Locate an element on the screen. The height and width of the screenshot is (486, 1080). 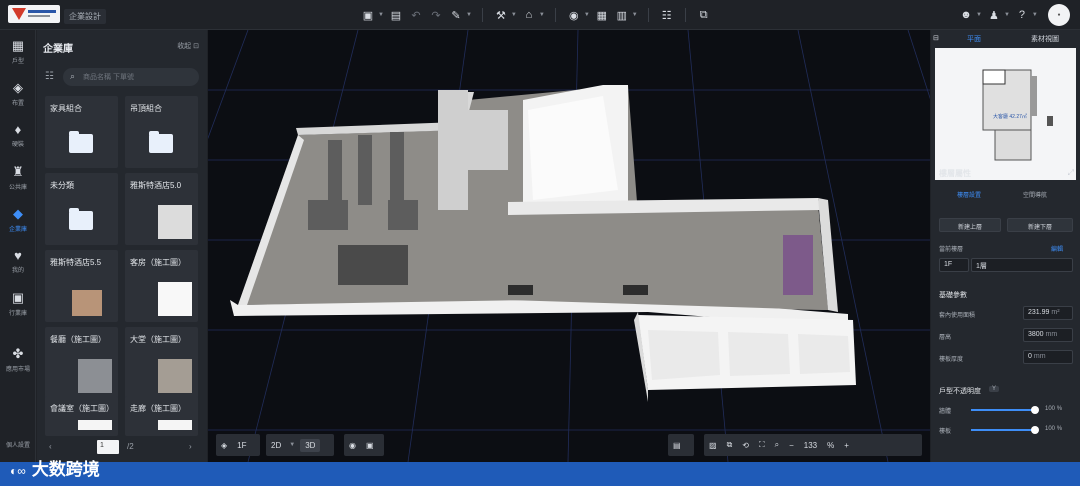
right-tabs: ⊟ 平面 素材視圖 is located at coordinates (1005, 38).